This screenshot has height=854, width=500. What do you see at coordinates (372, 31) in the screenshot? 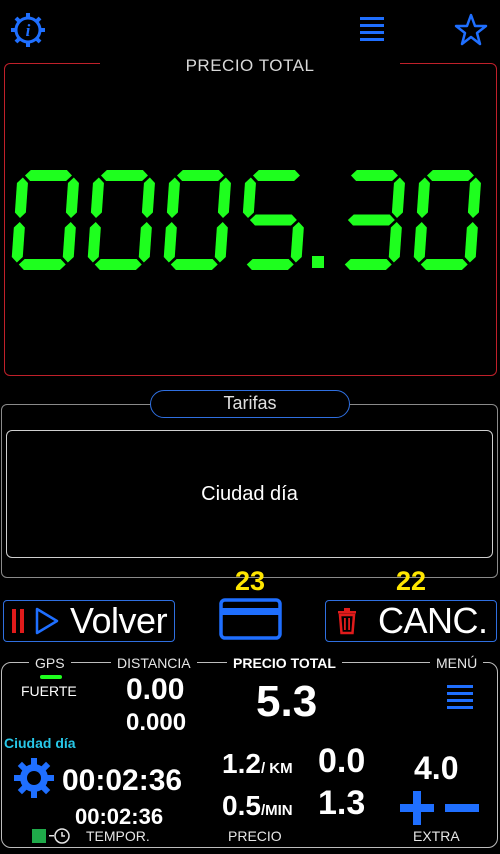
I see `hamburger-menu-icon` at bounding box center [372, 31].